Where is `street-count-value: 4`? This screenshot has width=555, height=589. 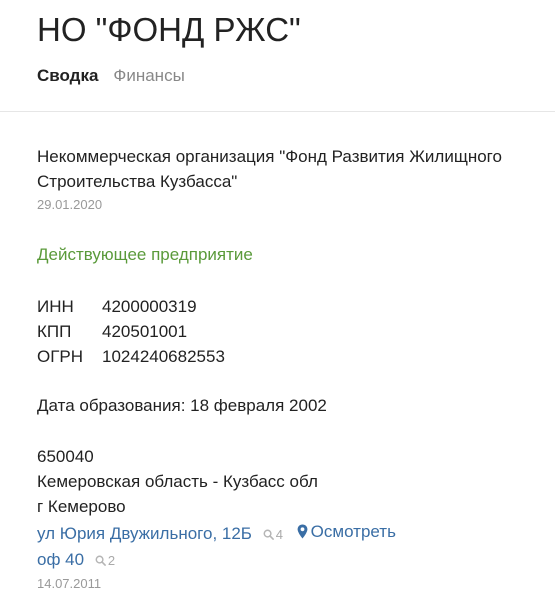
street-count-value: 4 is located at coordinates (279, 535).